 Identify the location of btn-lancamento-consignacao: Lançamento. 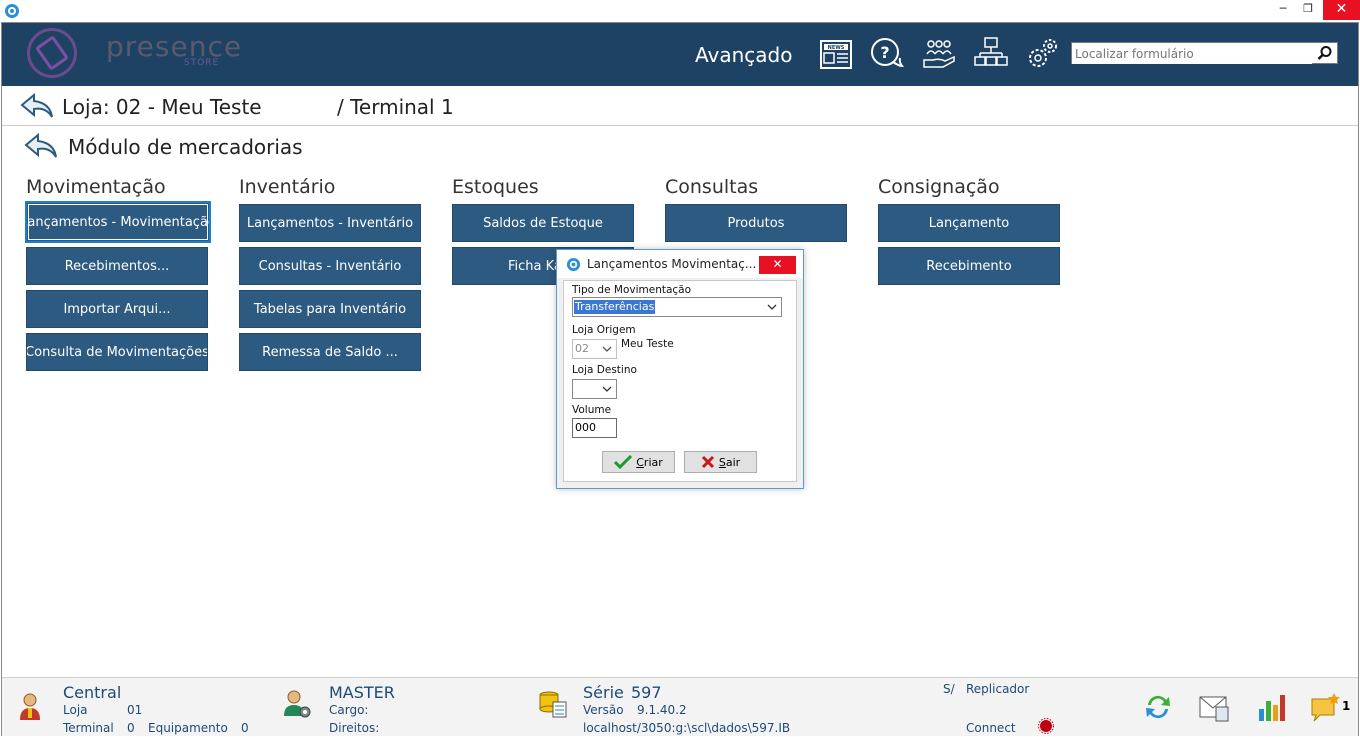
(969, 223).